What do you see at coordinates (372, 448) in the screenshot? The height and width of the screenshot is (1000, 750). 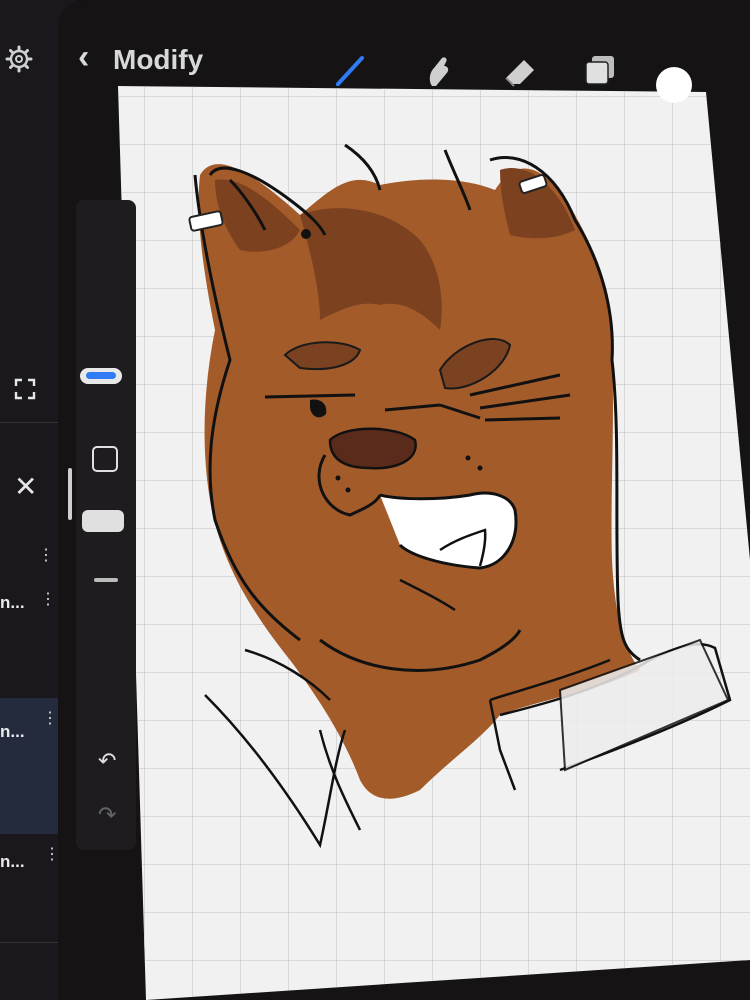 I see `nose` at bounding box center [372, 448].